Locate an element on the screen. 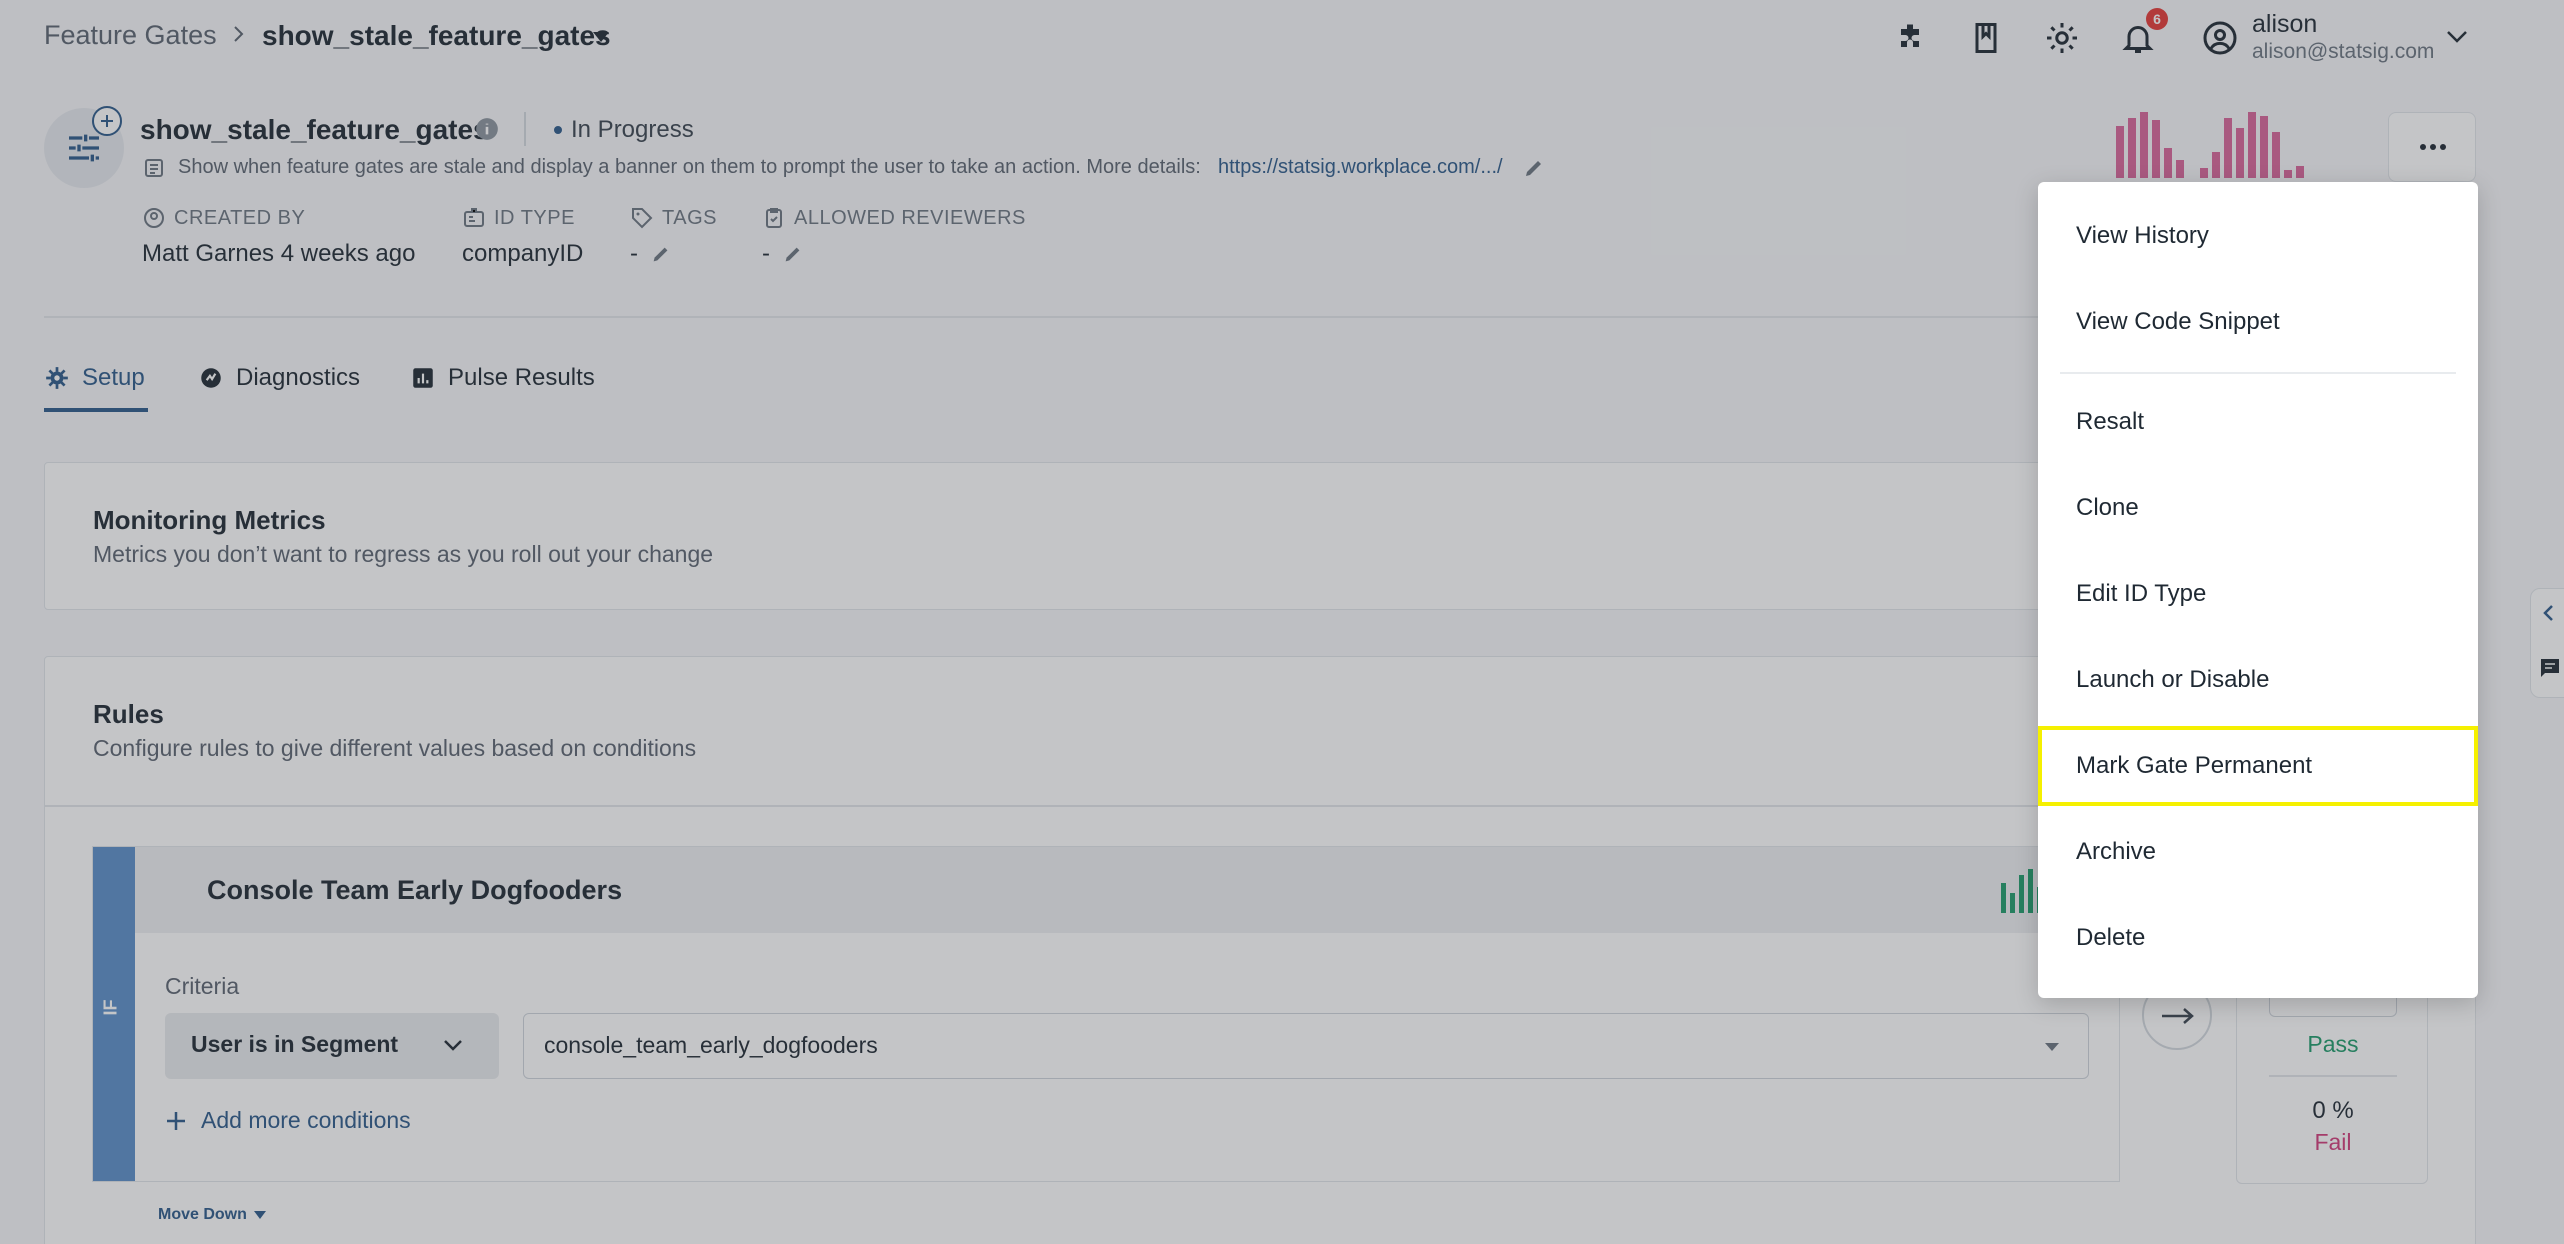  menu-item-edit-id-type: Edit ID Type is located at coordinates (2258, 594).